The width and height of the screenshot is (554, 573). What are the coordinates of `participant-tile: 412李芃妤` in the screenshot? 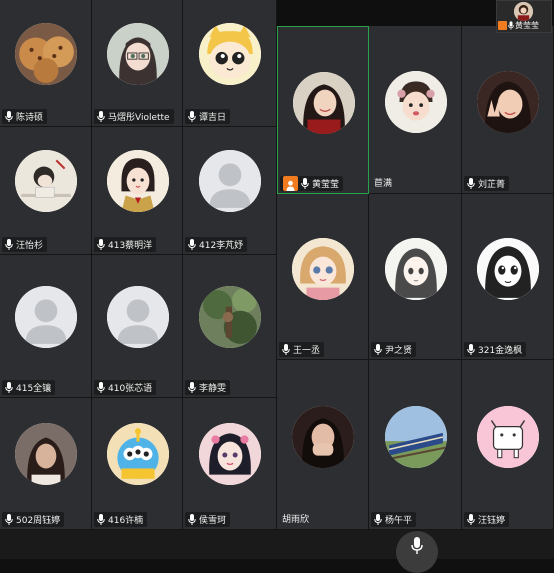 It's located at (230, 191).